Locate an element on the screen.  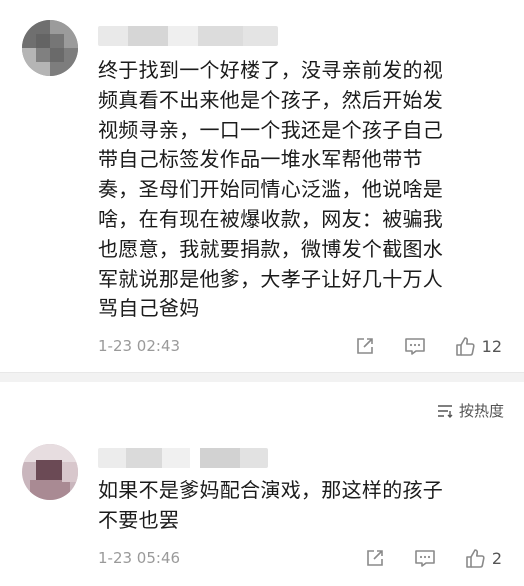
comment-time: 1-23 02:43 is located at coordinates (139, 346).